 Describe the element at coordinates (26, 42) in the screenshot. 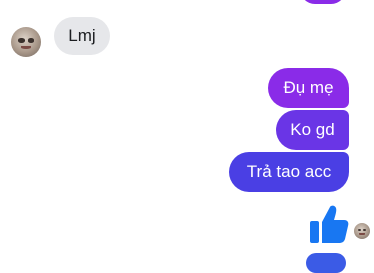

I see `contact-avatar` at that location.